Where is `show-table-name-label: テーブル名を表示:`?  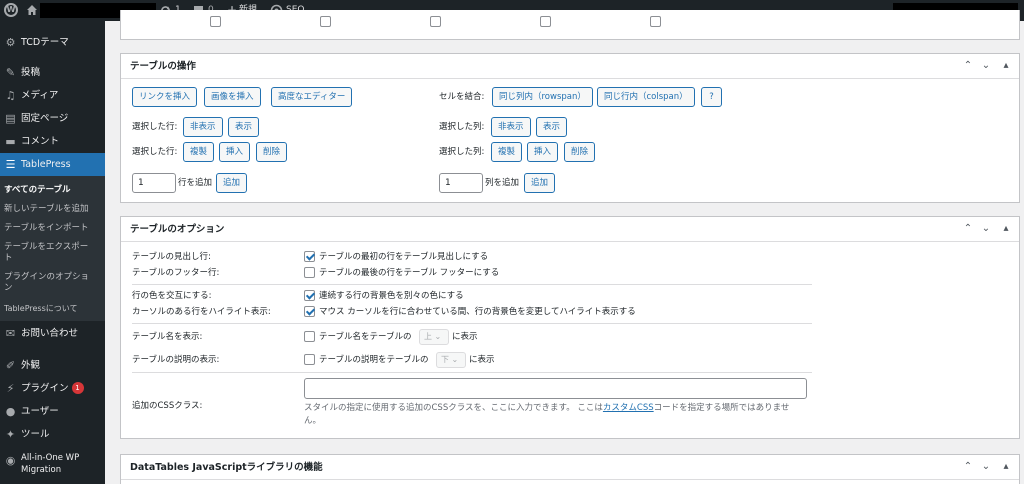 show-table-name-label: テーブル名を表示: is located at coordinates (167, 337).